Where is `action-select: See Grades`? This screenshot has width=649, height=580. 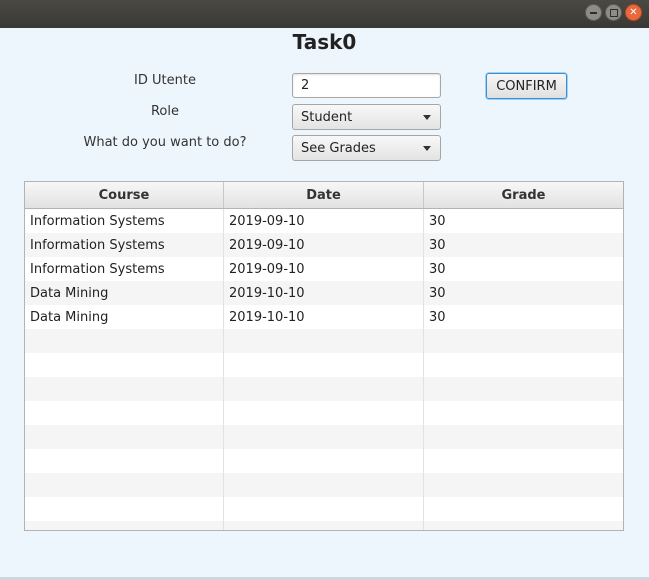 action-select: See Grades is located at coordinates (366, 148).